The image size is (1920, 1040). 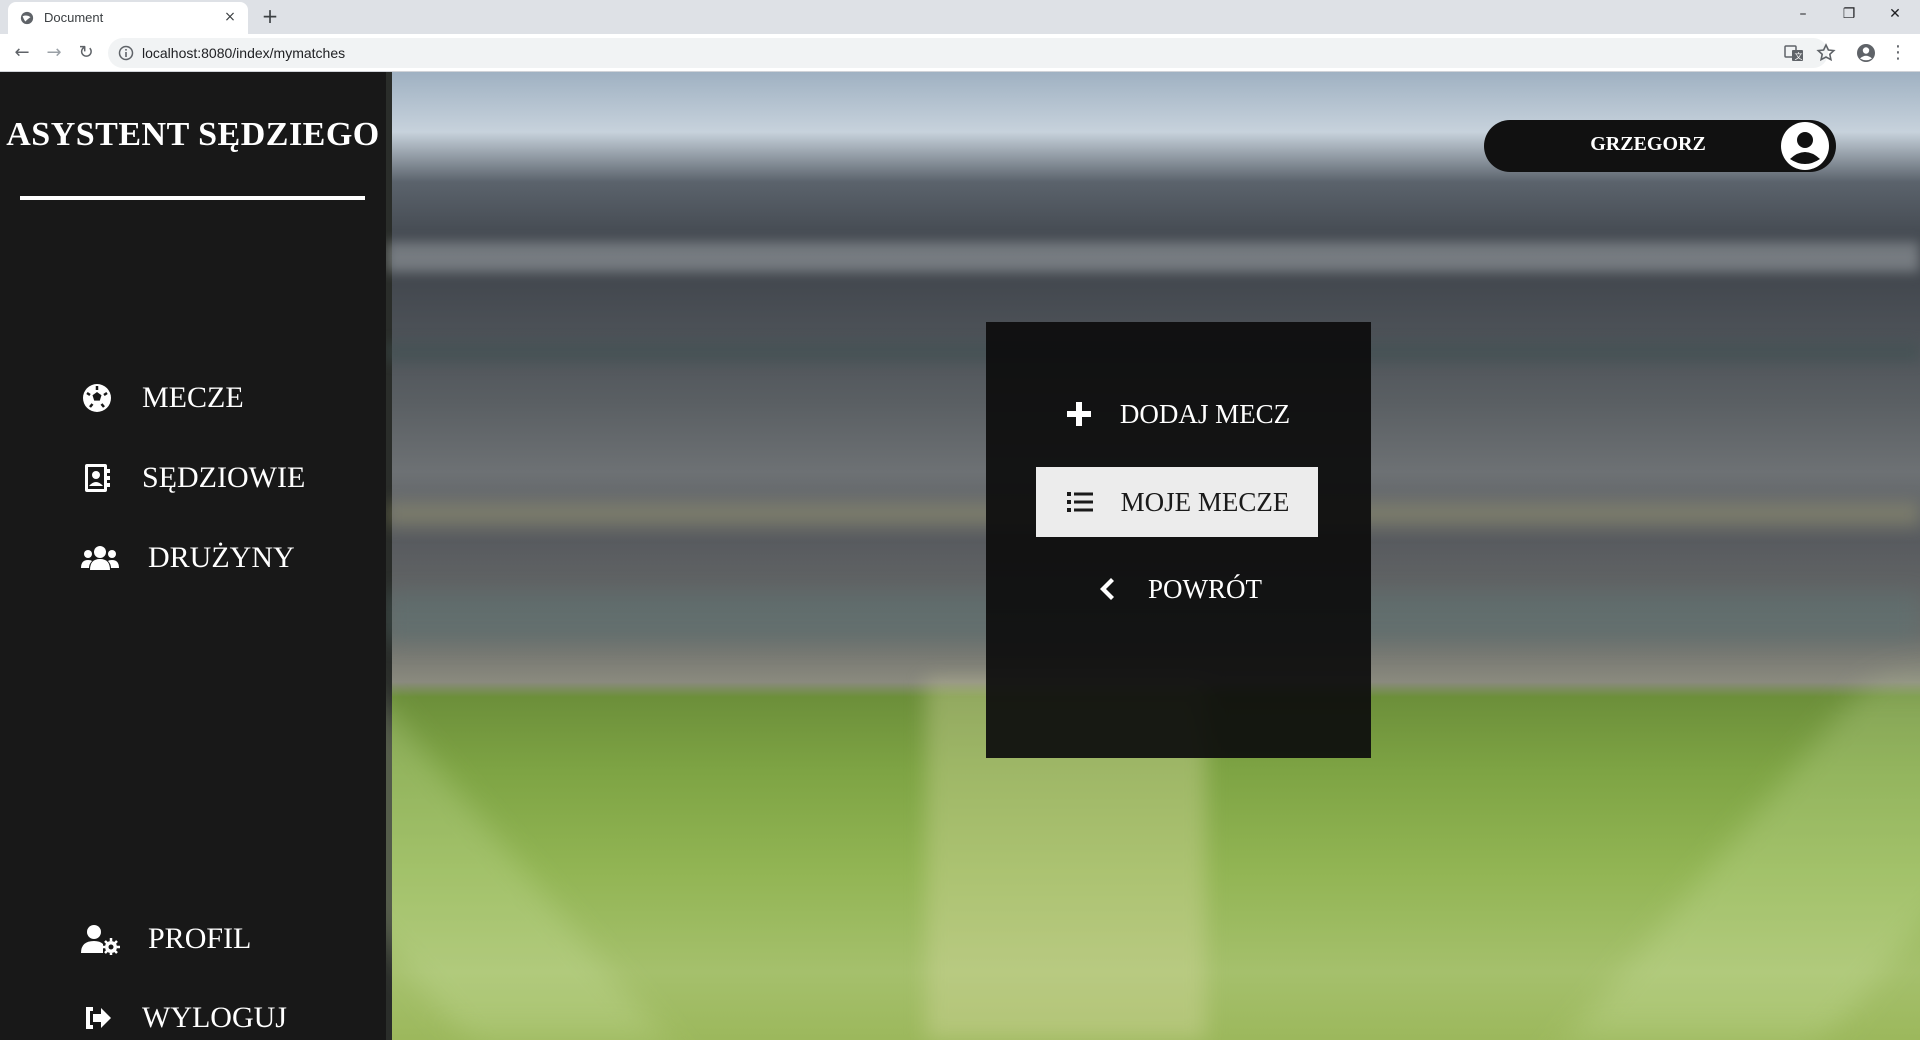 What do you see at coordinates (1805, 146) in the screenshot?
I see `user-circle-icon` at bounding box center [1805, 146].